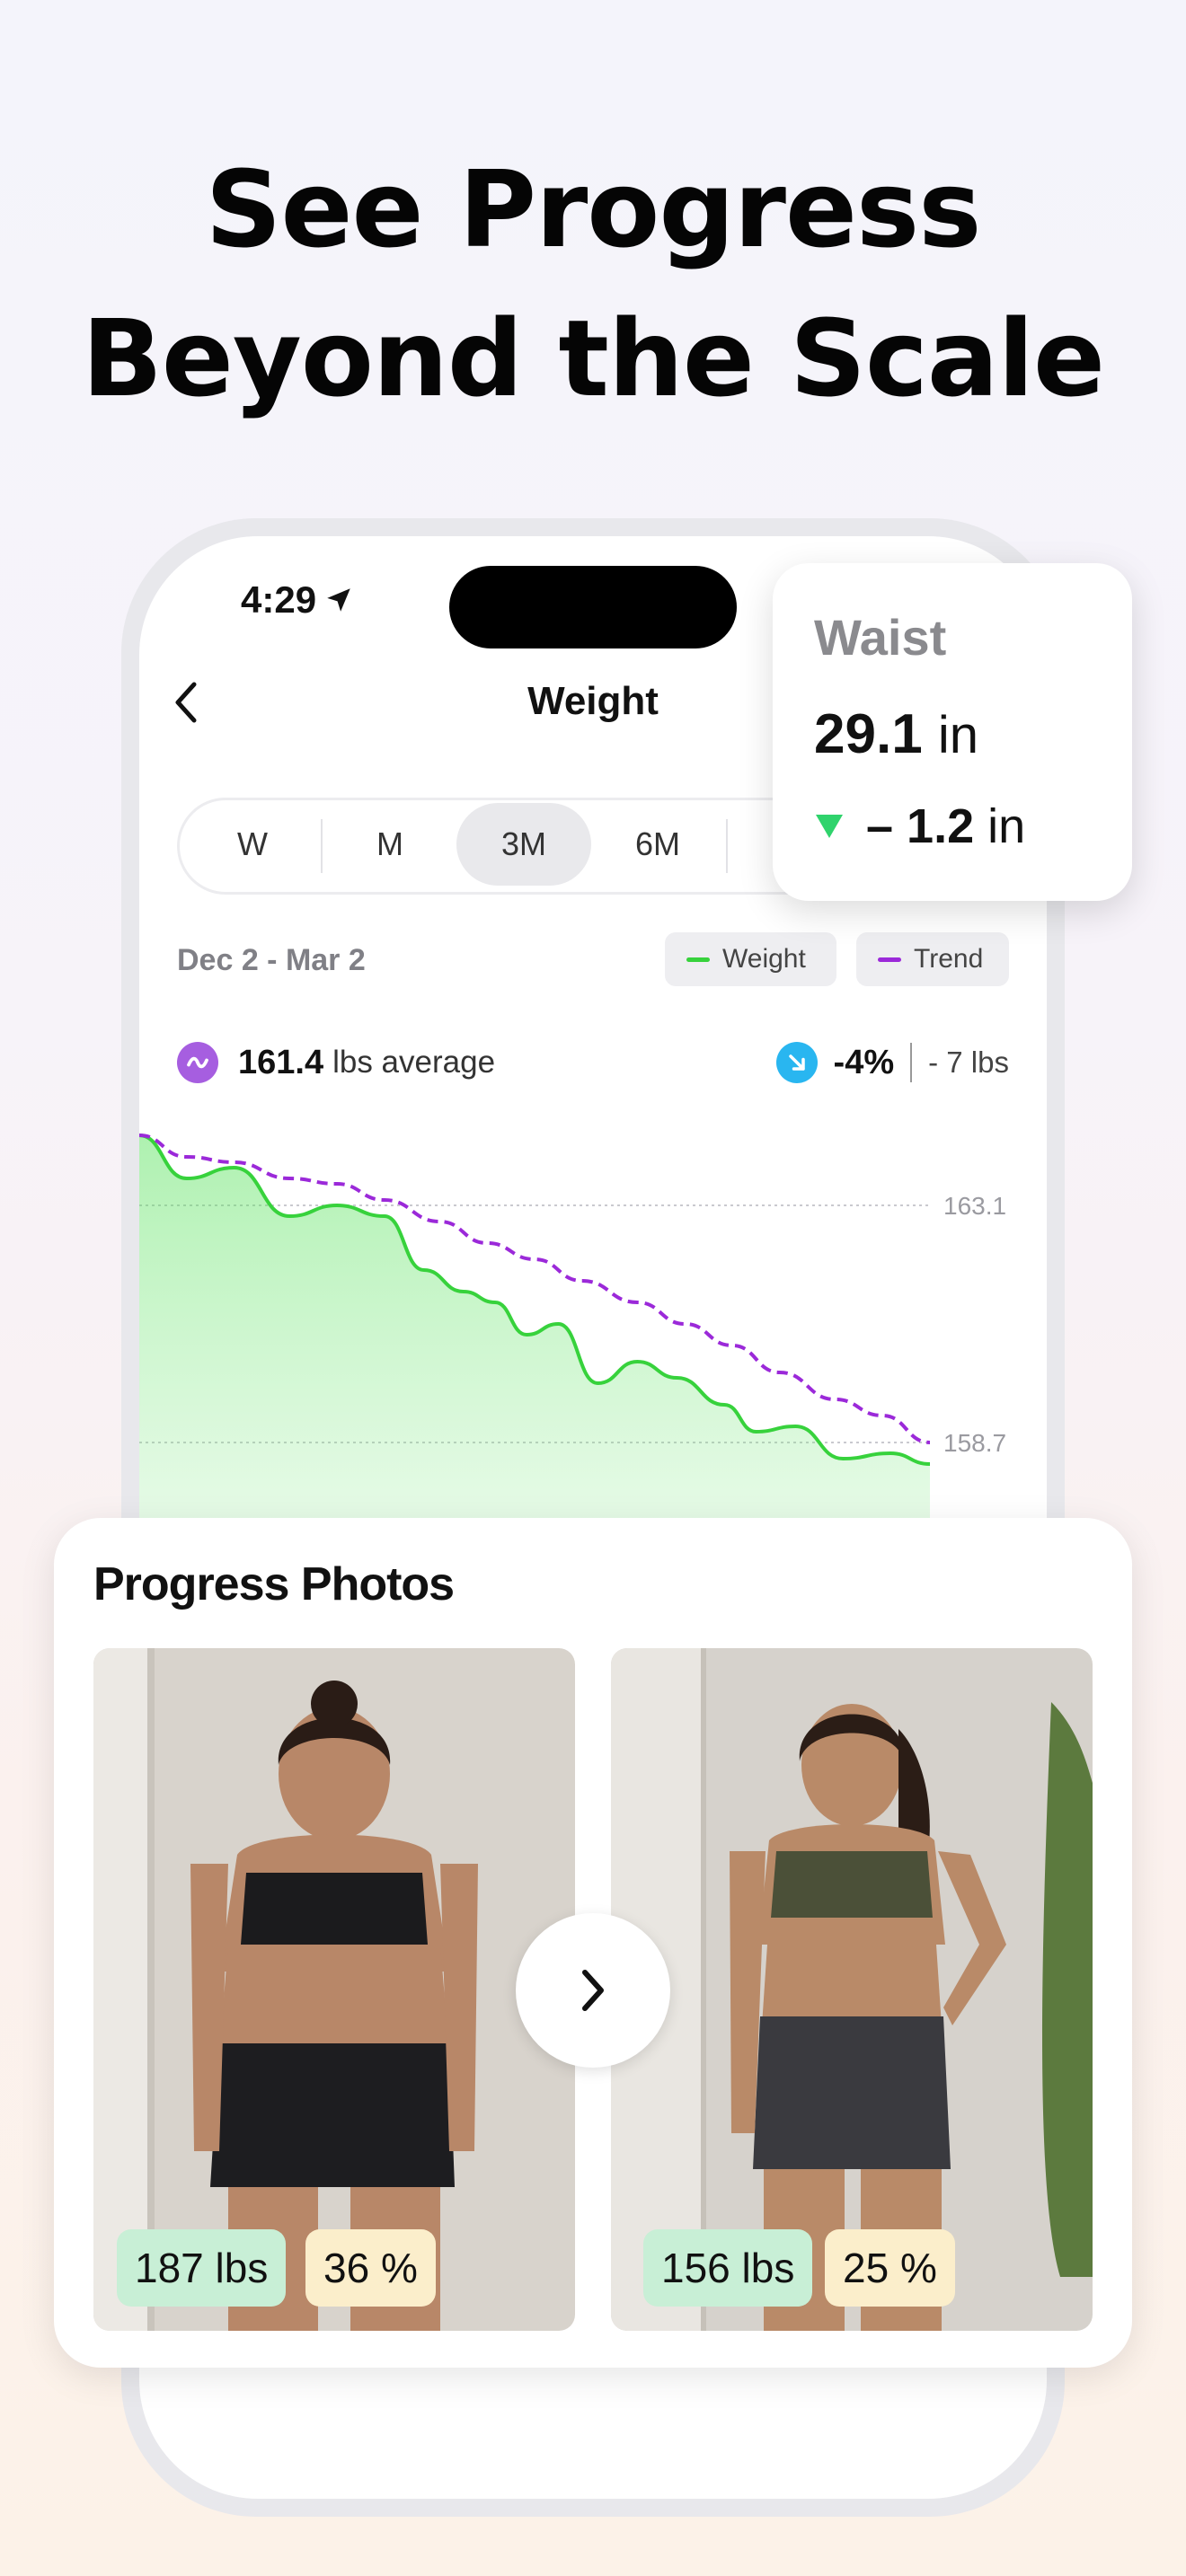 The image size is (1186, 2576). Describe the element at coordinates (949, 959) in the screenshot. I see `legend-trend-label: Trend` at that location.